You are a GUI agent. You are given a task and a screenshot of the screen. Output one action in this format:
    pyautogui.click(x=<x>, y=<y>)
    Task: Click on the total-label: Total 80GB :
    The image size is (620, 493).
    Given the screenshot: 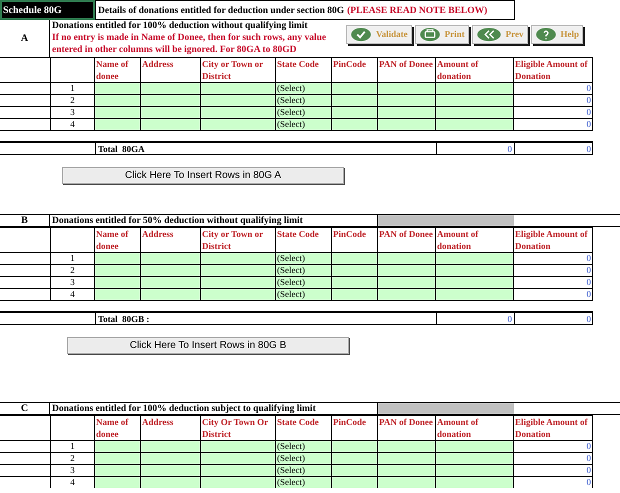 What is the action you would take?
    pyautogui.click(x=265, y=319)
    